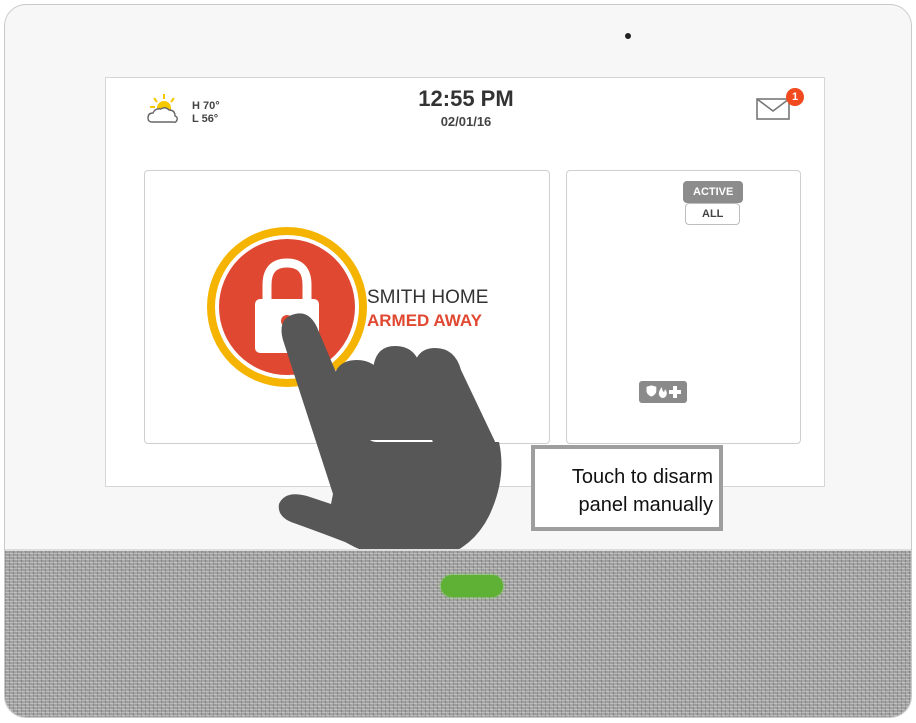  Describe the element at coordinates (675, 392) in the screenshot. I see `medical-cross-icon` at that location.